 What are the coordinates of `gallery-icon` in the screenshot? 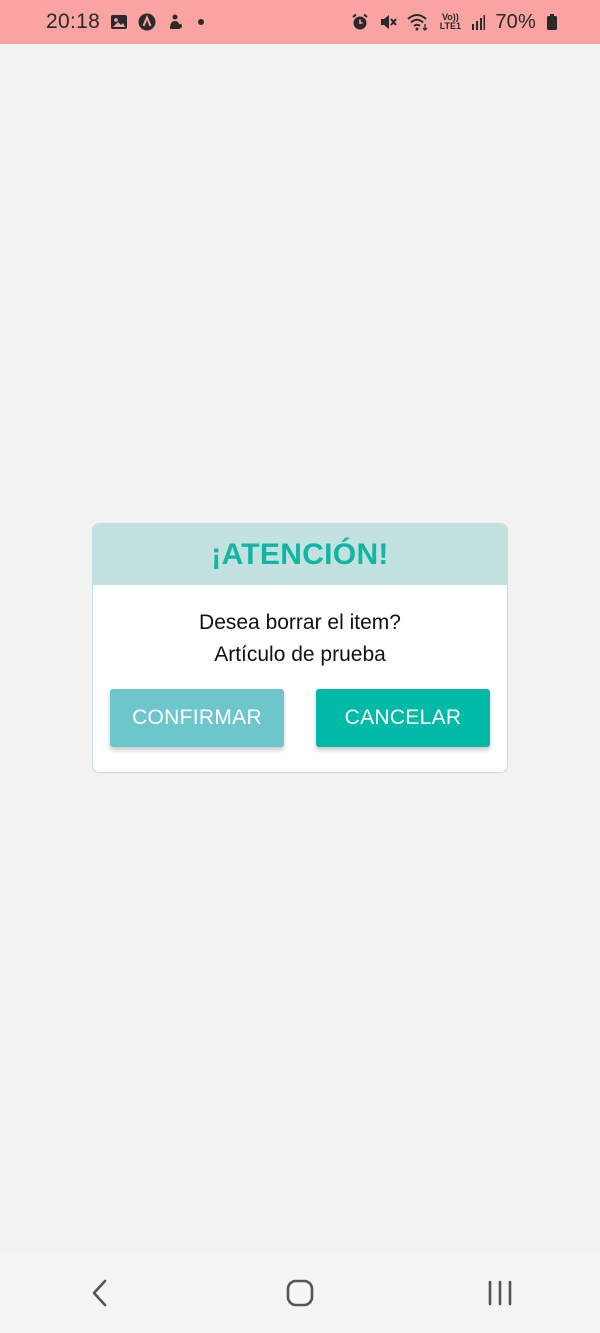 It's located at (119, 22).